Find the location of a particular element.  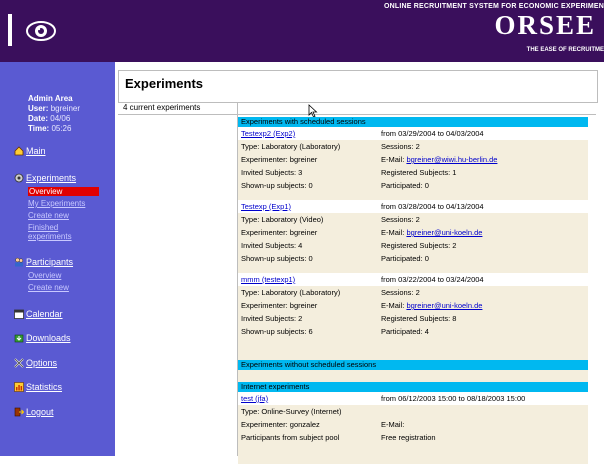

sidebar-item-main: Main is located at coordinates (30, 151).